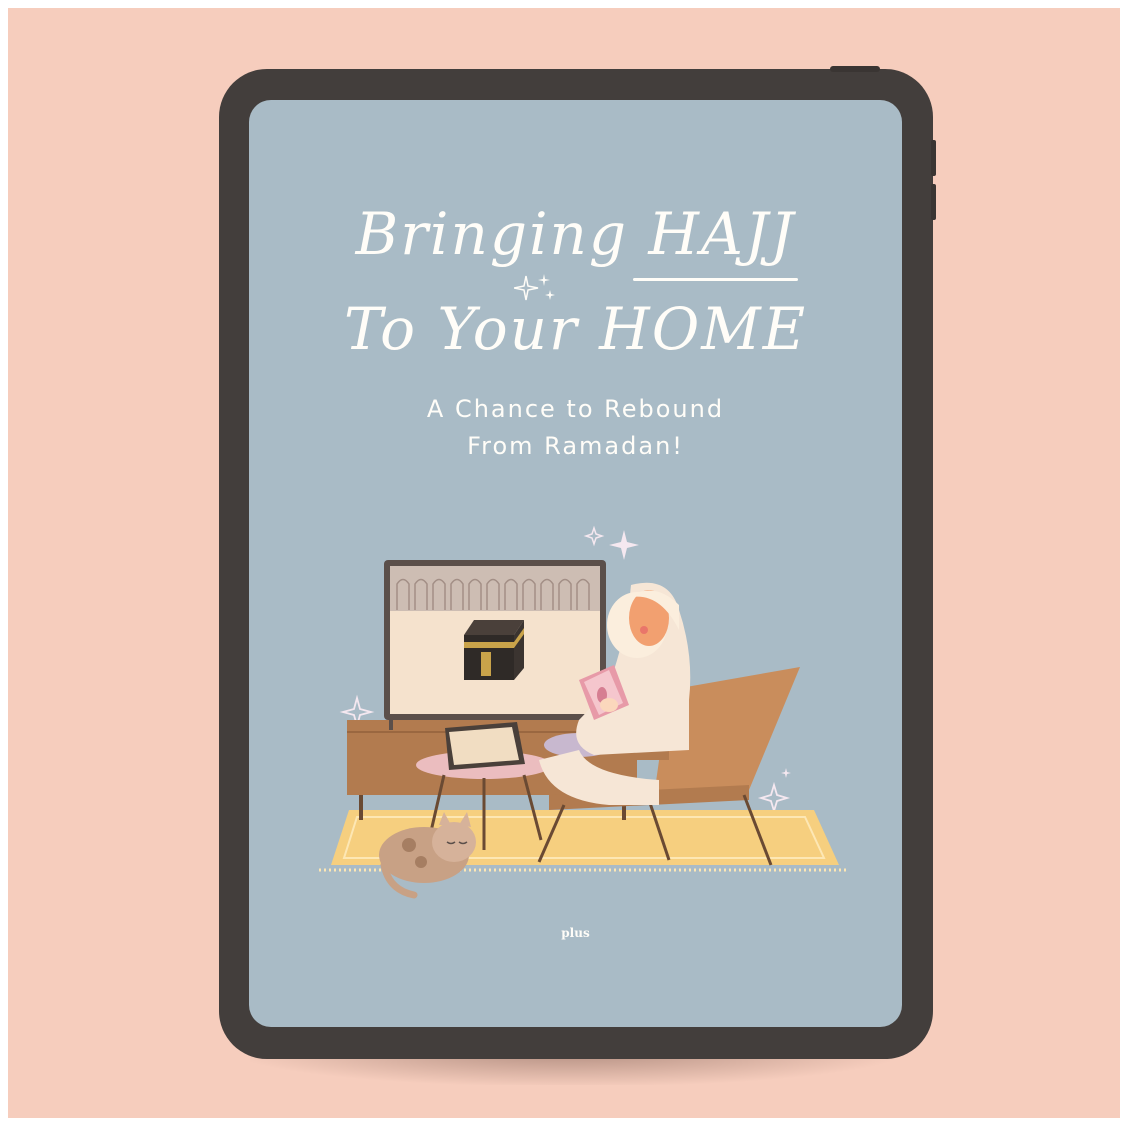 This screenshot has height=1126, width=1128. What do you see at coordinates (933, 158) in the screenshot?
I see `tablet-volume-up-button` at bounding box center [933, 158].